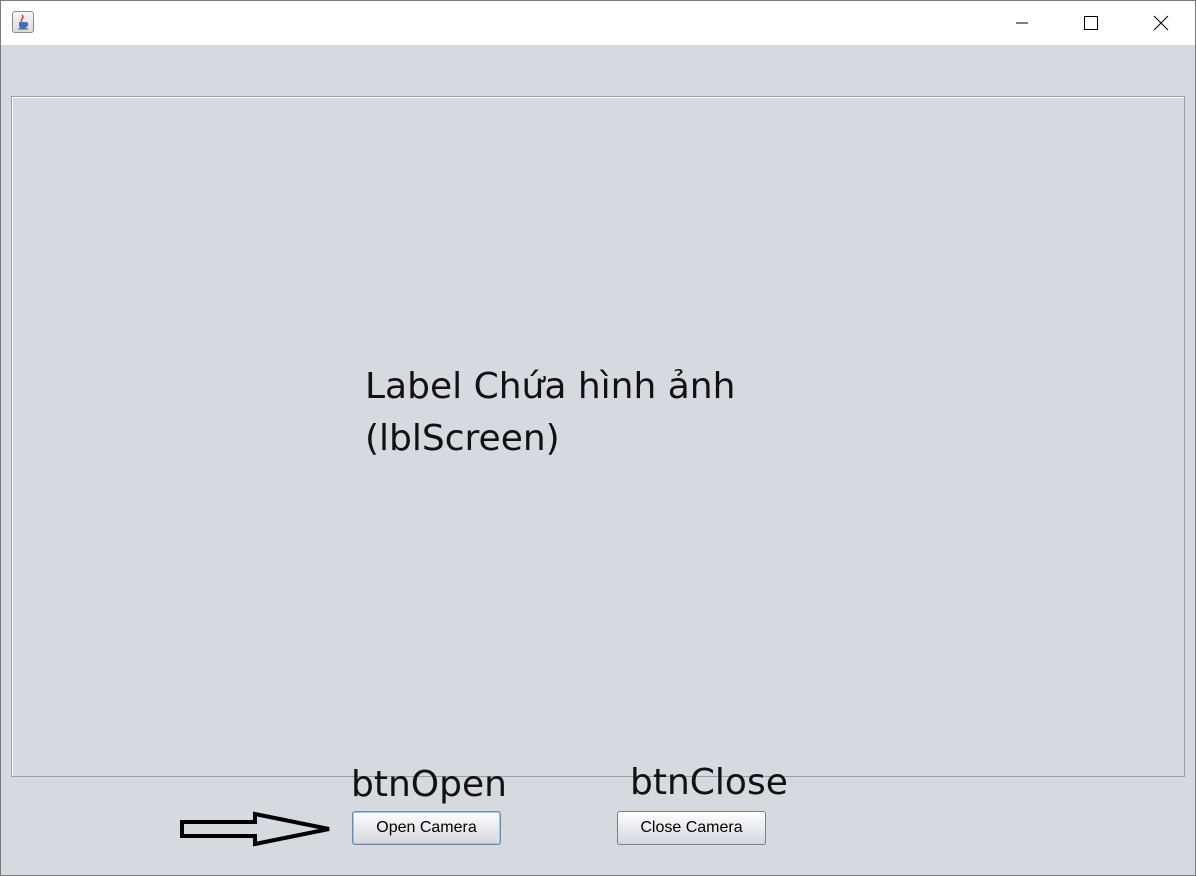 The image size is (1196, 876). Describe the element at coordinates (426, 828) in the screenshot. I see `open-camera-button: Open Camera` at that location.